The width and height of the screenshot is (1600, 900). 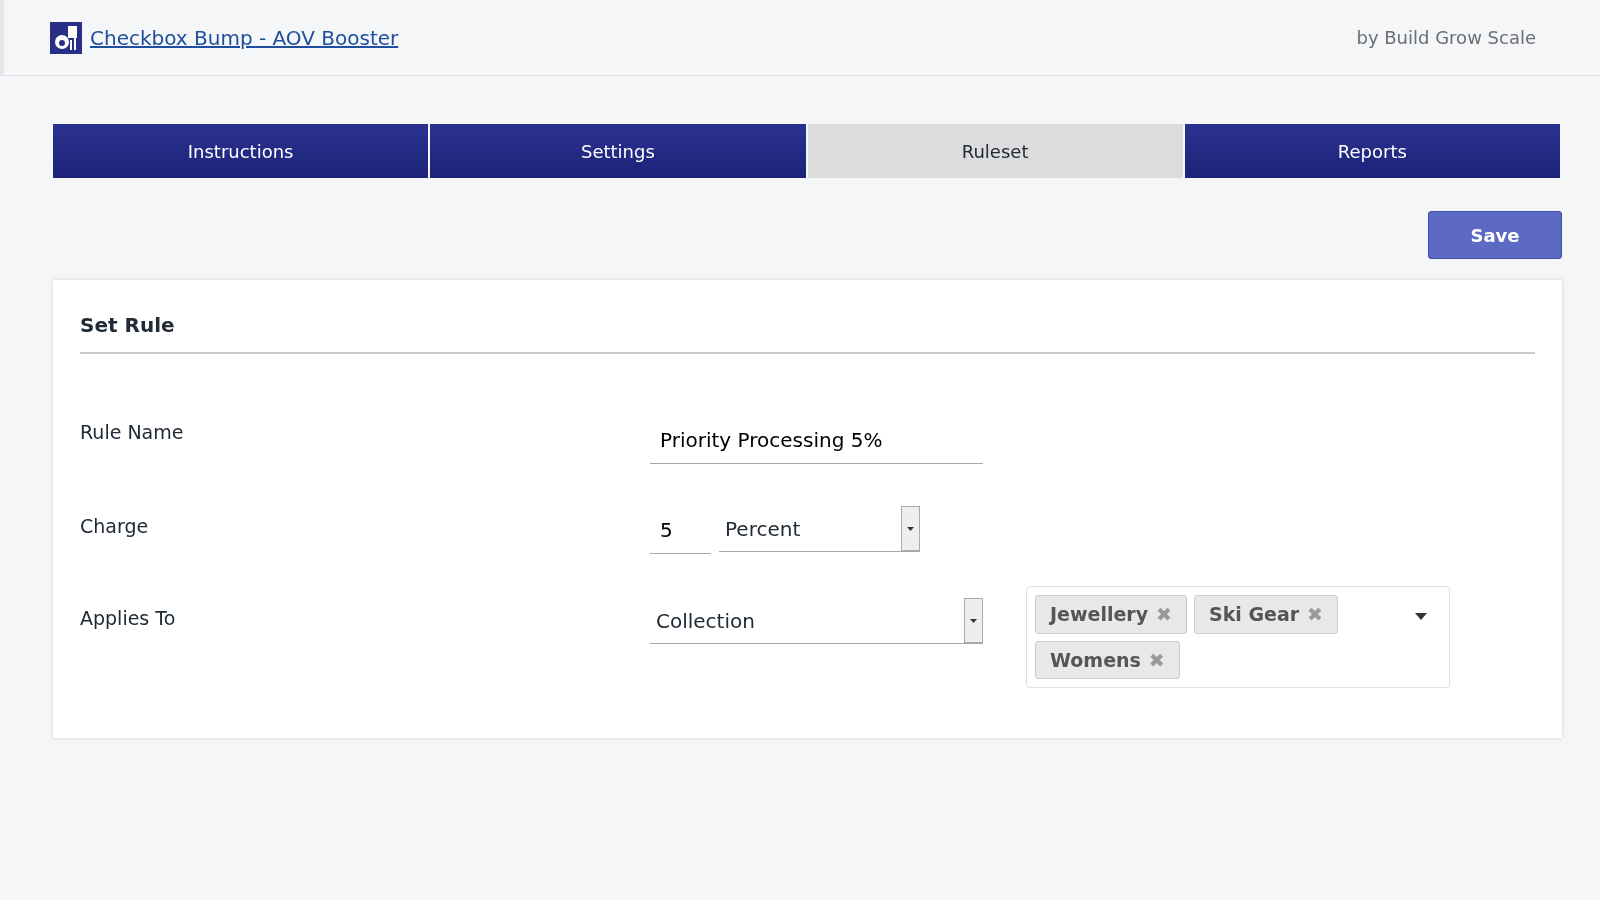 I want to click on tab: Settings, so click(x=619, y=151).